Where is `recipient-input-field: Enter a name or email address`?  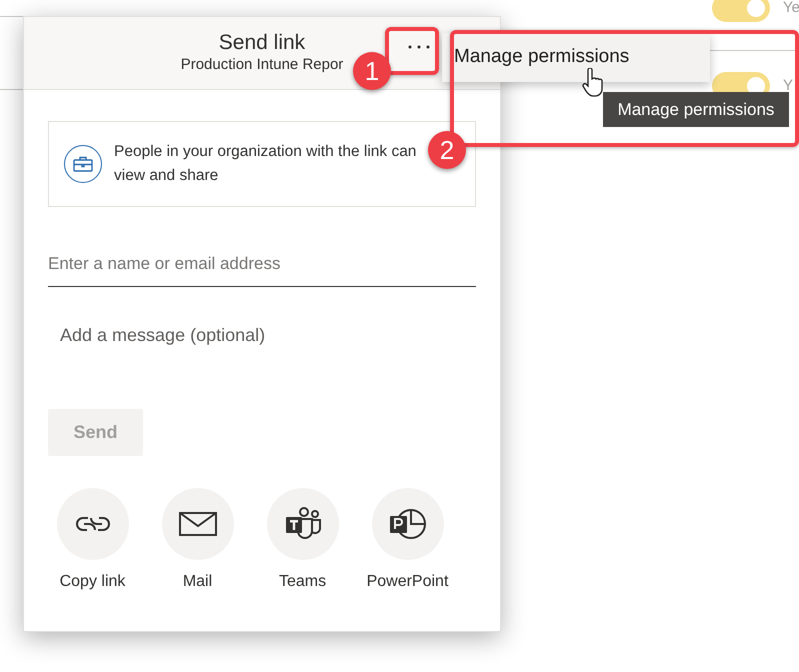 recipient-input-field: Enter a name or email address is located at coordinates (262, 264).